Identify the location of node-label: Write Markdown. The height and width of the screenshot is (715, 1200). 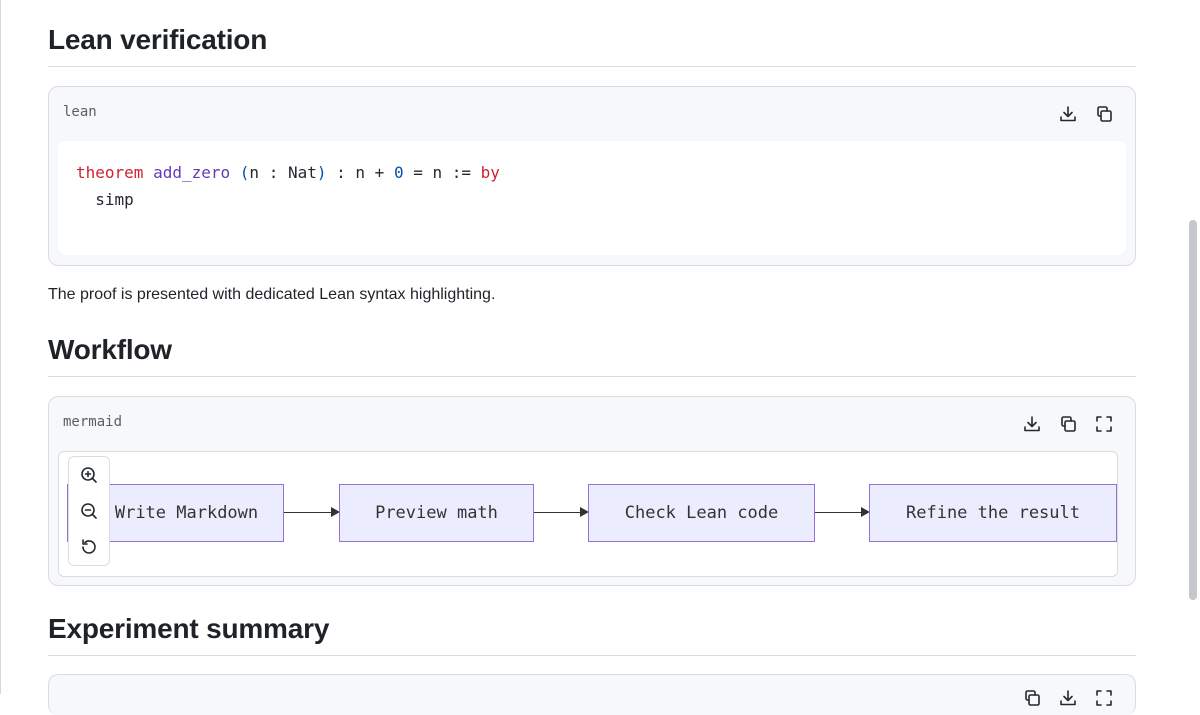
(186, 513).